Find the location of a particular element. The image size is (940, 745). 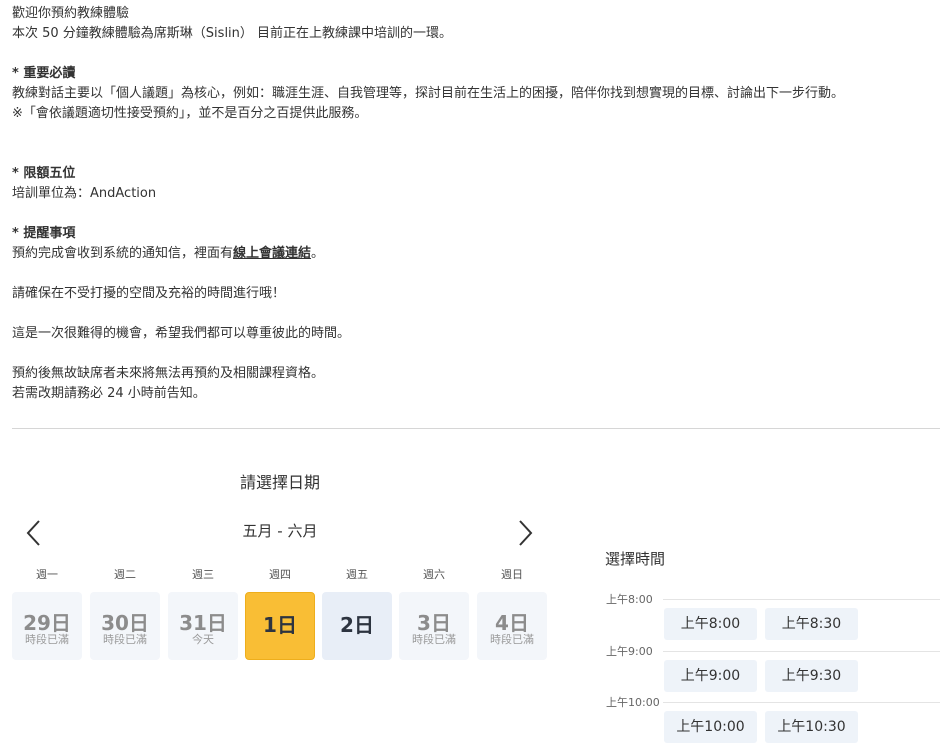

note-quiet: 請確保在不受打擾的空間及充裕的時間進行哦！ is located at coordinates (149, 293).